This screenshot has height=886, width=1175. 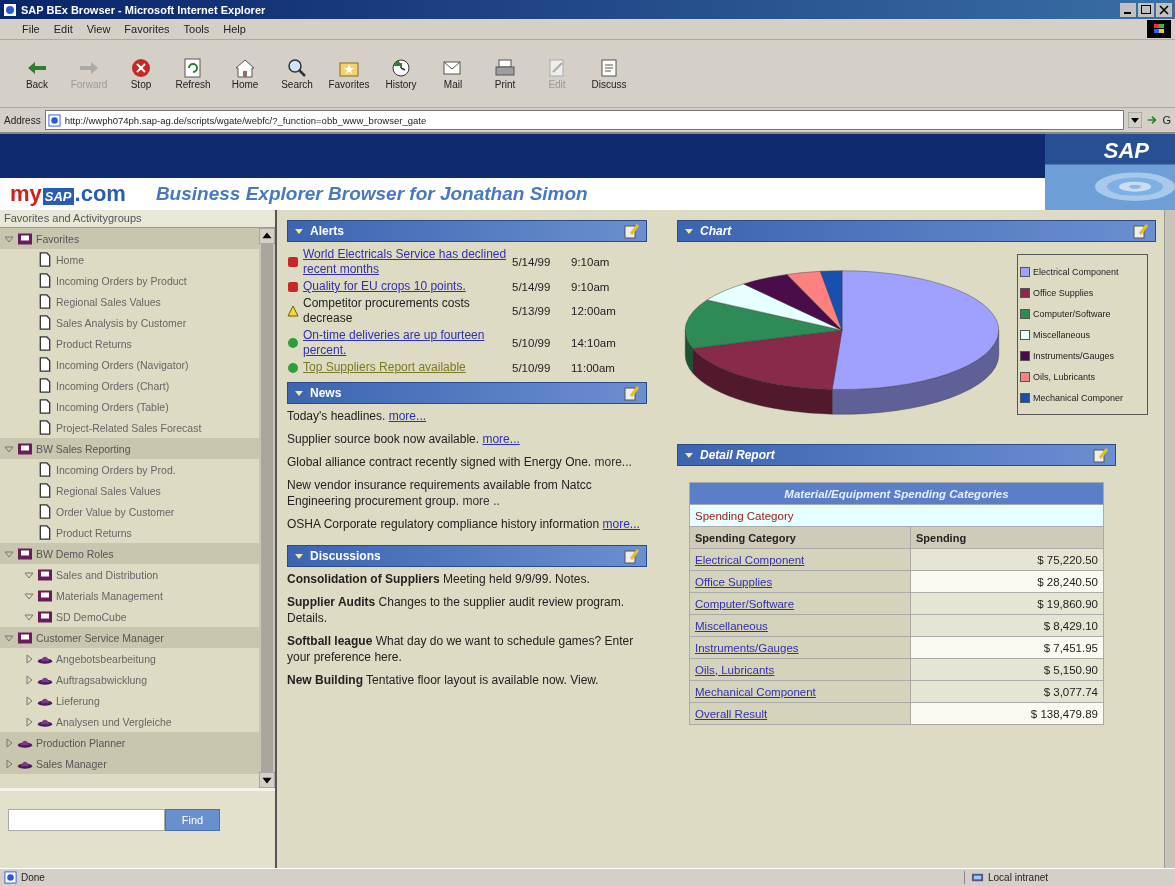 What do you see at coordinates (453, 73) in the screenshot?
I see `toolbar-button: Mail` at bounding box center [453, 73].